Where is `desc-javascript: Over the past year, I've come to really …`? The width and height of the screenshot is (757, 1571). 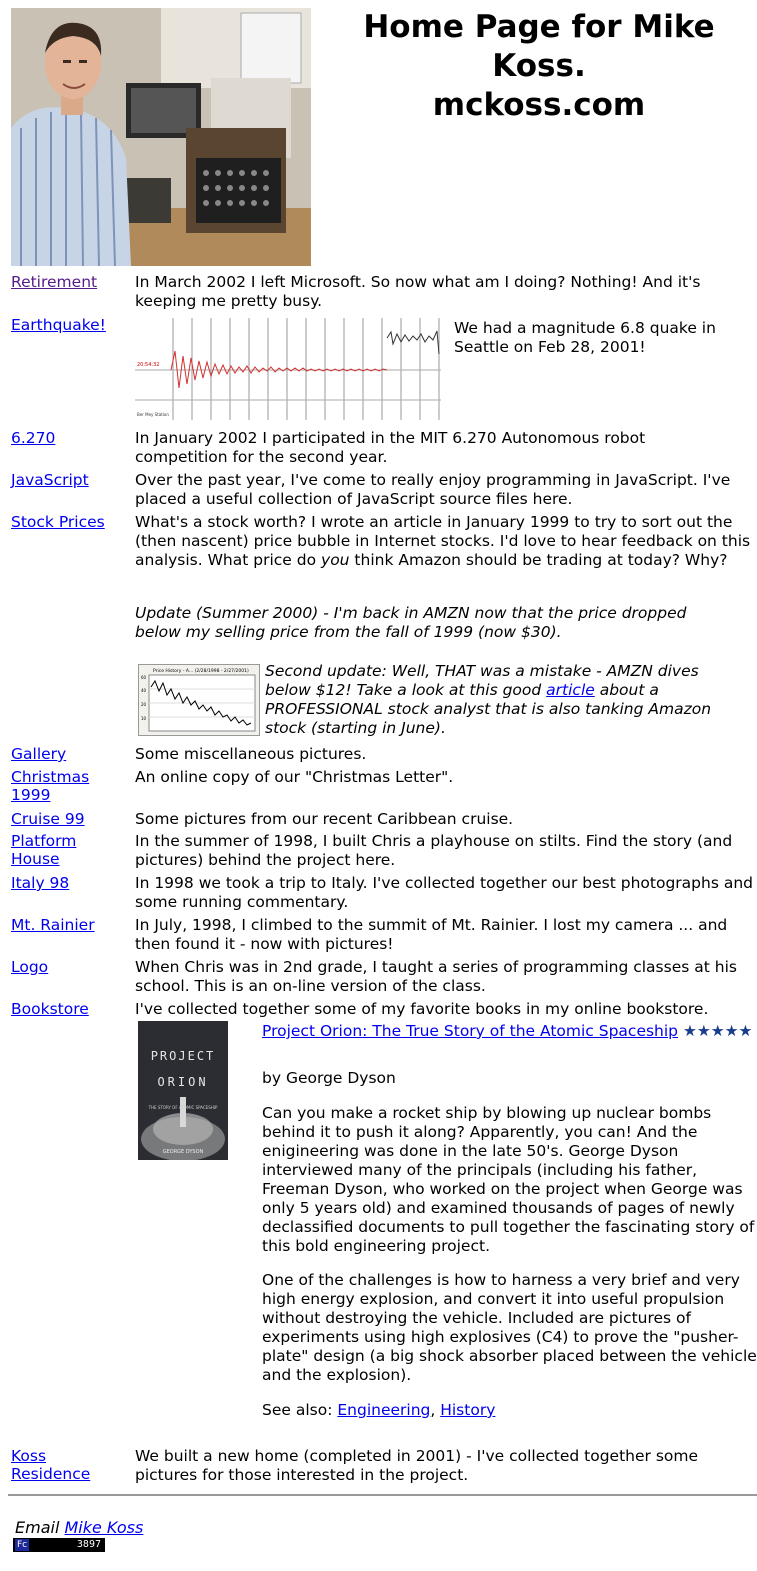 desc-javascript: Over the past year, I've come to really … is located at coordinates (433, 489).